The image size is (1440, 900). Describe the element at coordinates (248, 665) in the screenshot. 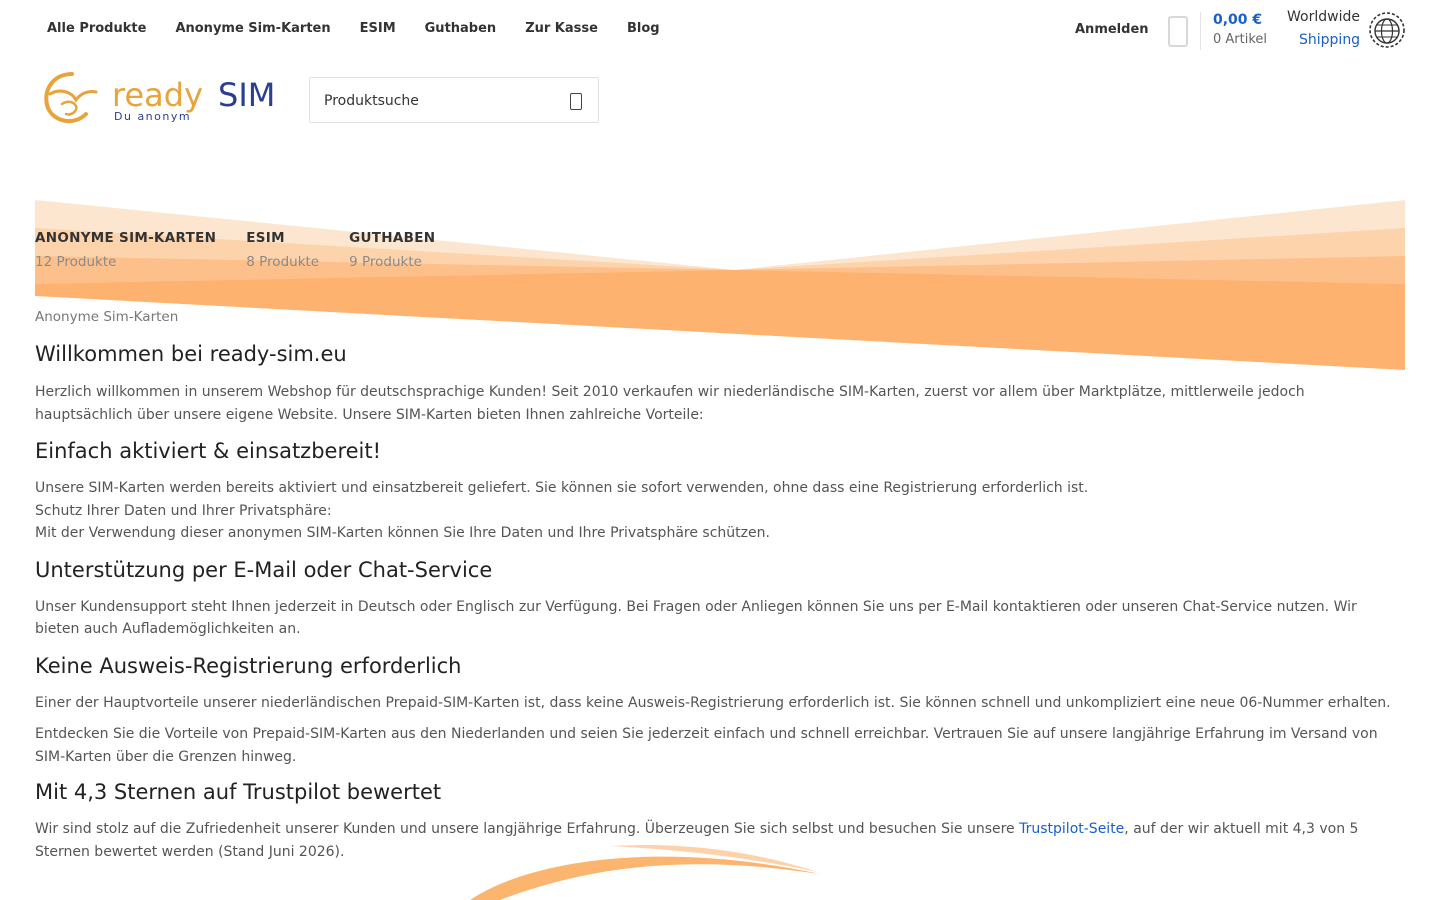

I see `heading-no-id: Keine Ausweis-Registrierung erforderlich` at that location.